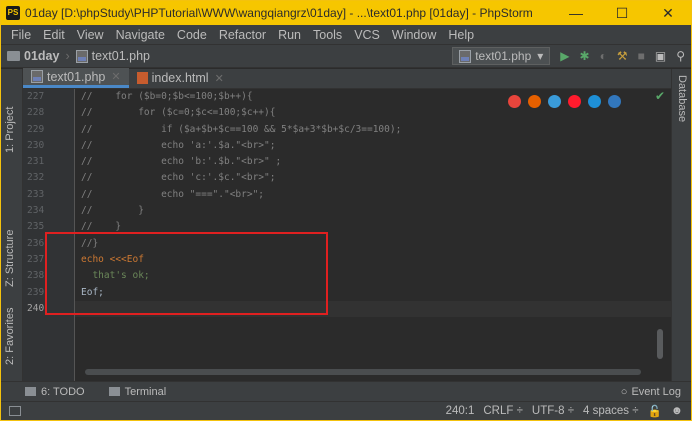  What do you see at coordinates (30, 391) in the screenshot?
I see `list-icon` at bounding box center [30, 391].